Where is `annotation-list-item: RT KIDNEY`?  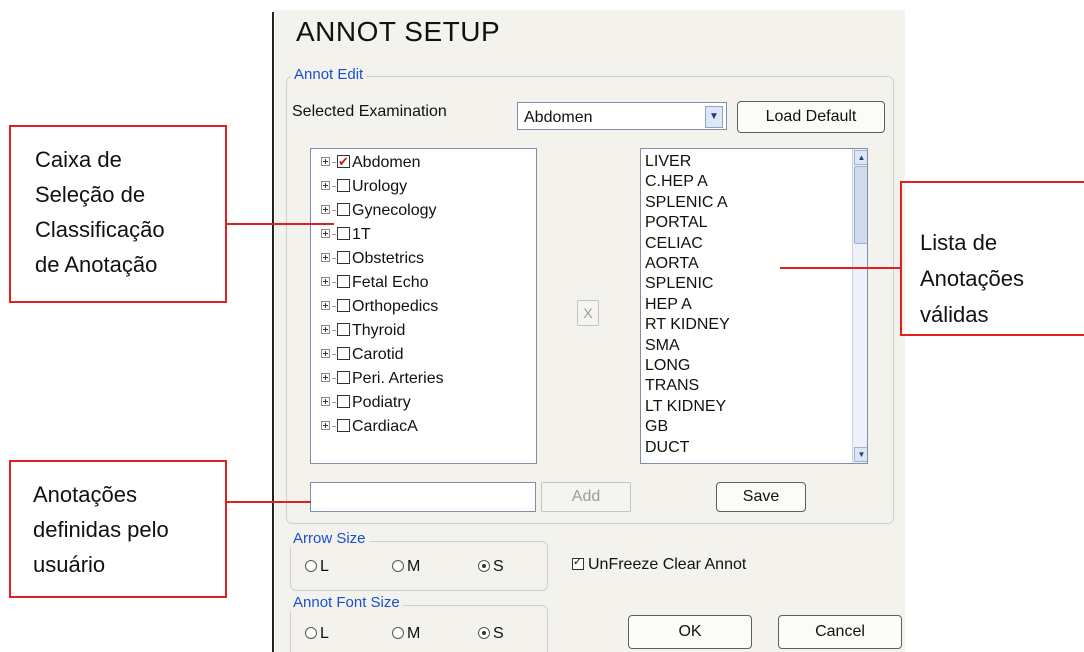
annotation-list-item: RT KIDNEY is located at coordinates (687, 325).